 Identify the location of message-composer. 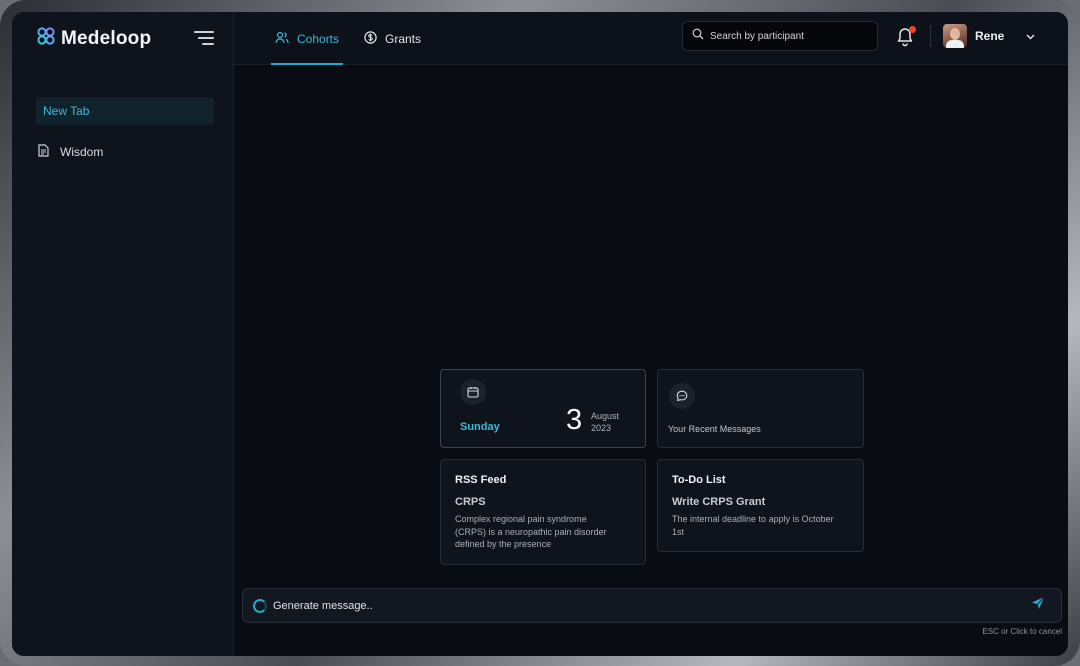
(652, 605).